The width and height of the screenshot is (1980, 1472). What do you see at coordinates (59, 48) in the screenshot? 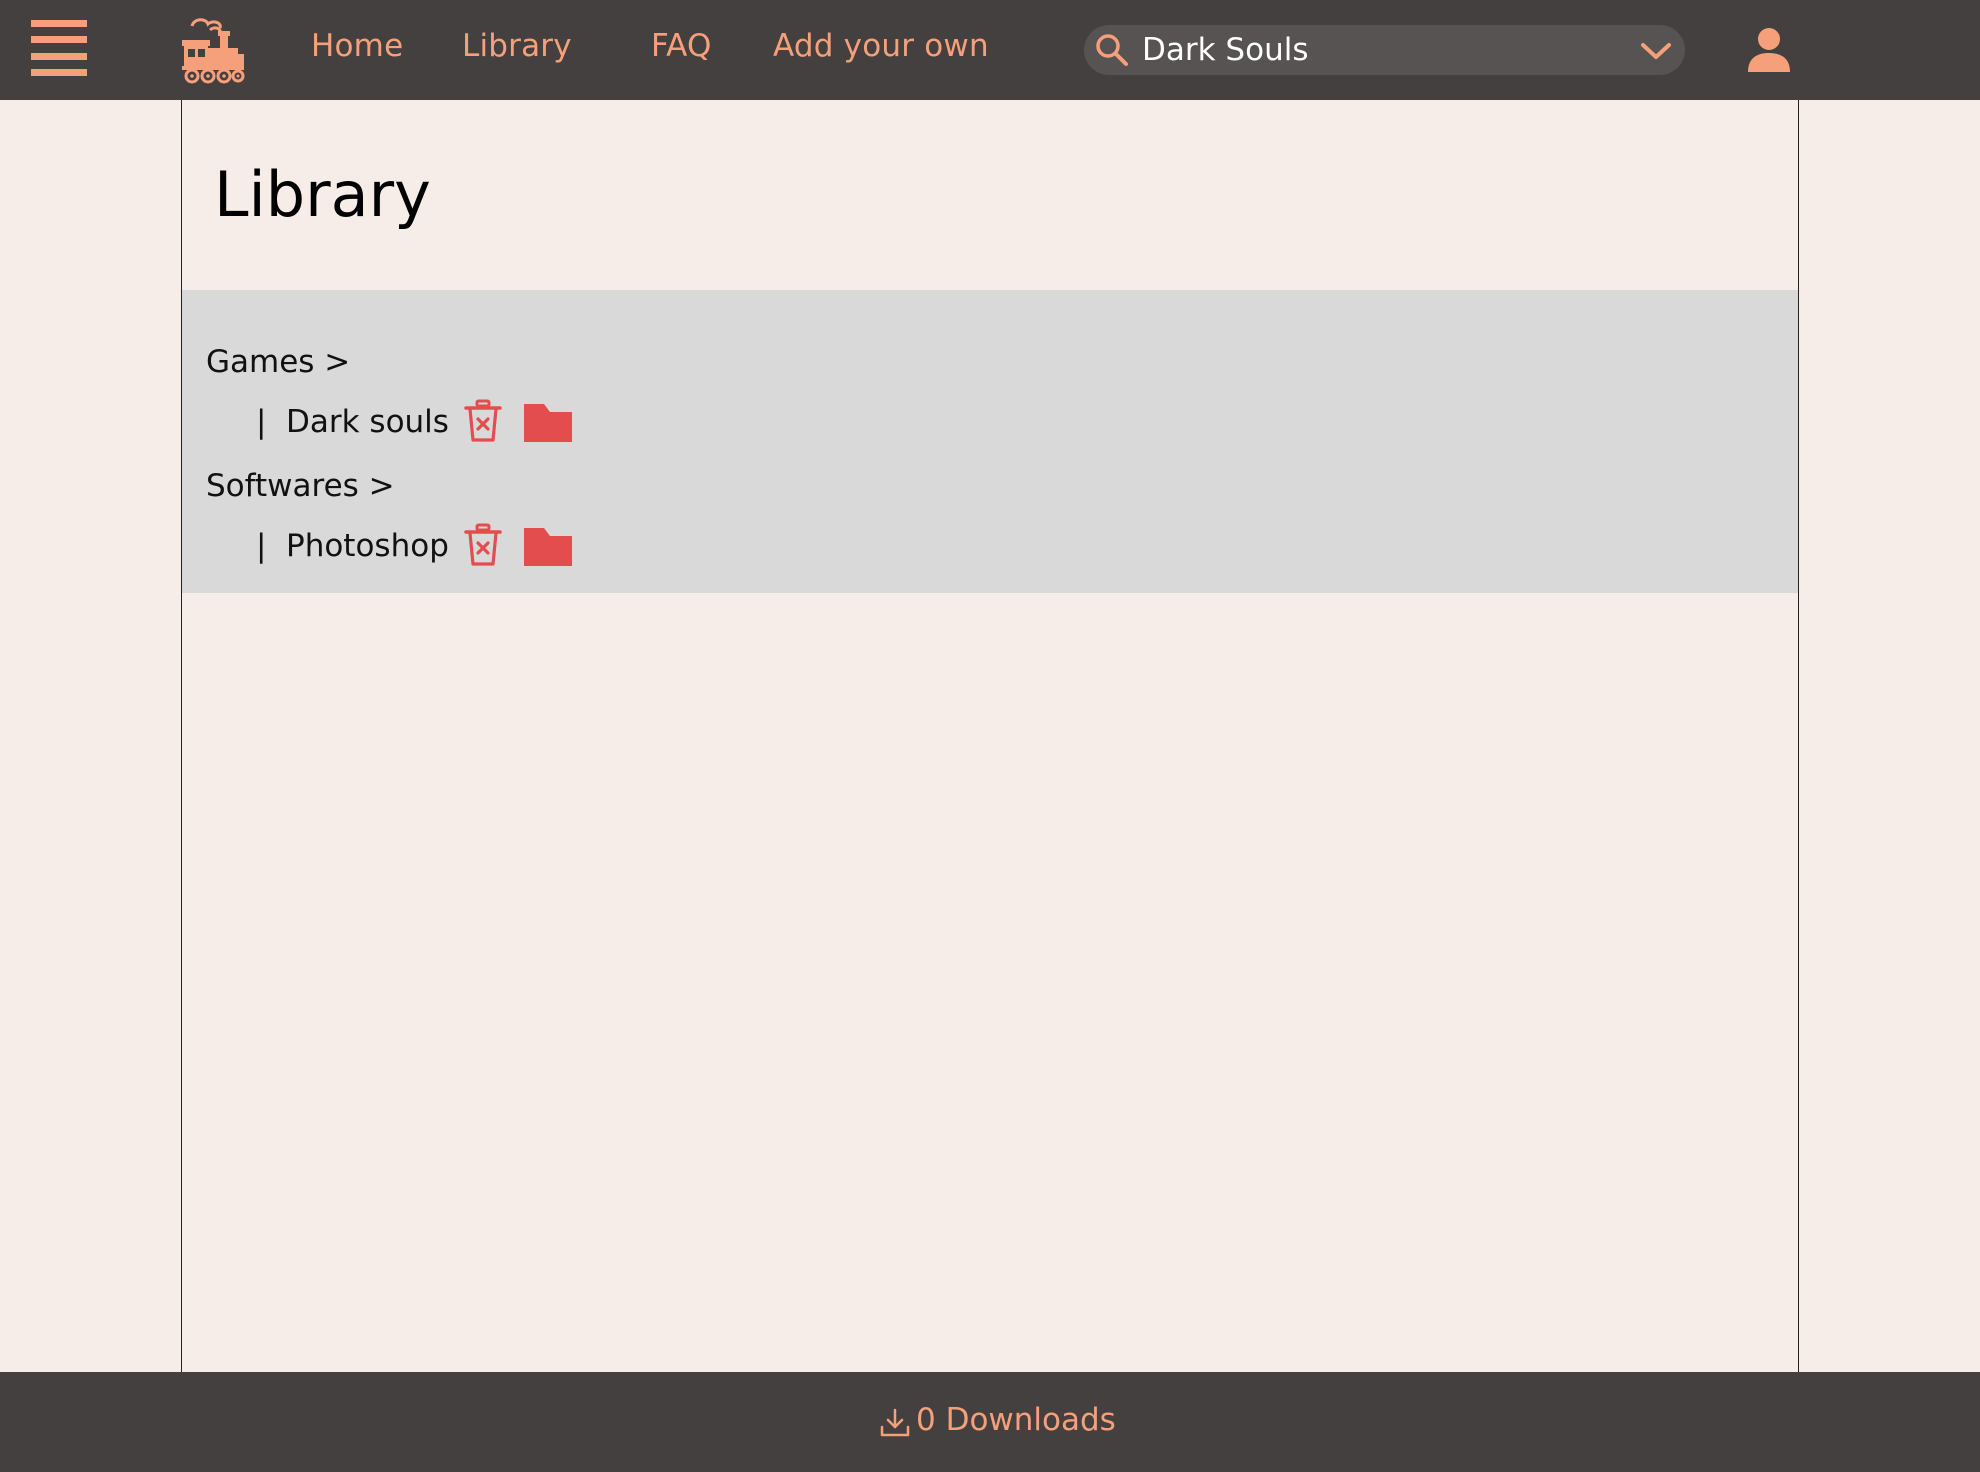
I see `hamburger-menu-icon` at bounding box center [59, 48].